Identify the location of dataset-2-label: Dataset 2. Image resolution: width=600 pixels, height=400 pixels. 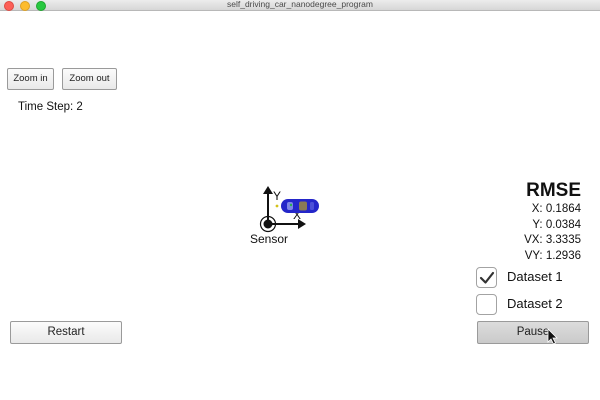
(535, 303).